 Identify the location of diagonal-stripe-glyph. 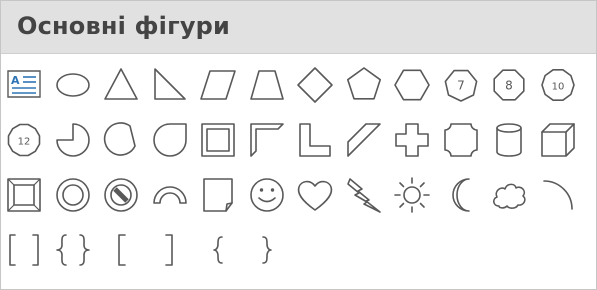
(364, 140).